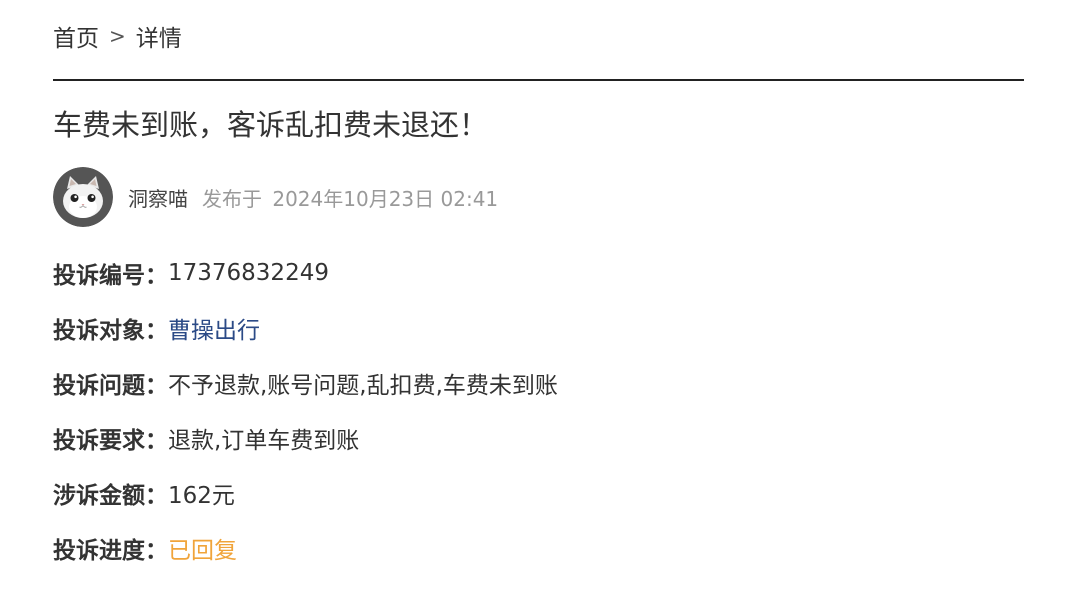  Describe the element at coordinates (264, 441) in the screenshot. I see `complaint-demand-value: 退款,订单车费到账` at that location.